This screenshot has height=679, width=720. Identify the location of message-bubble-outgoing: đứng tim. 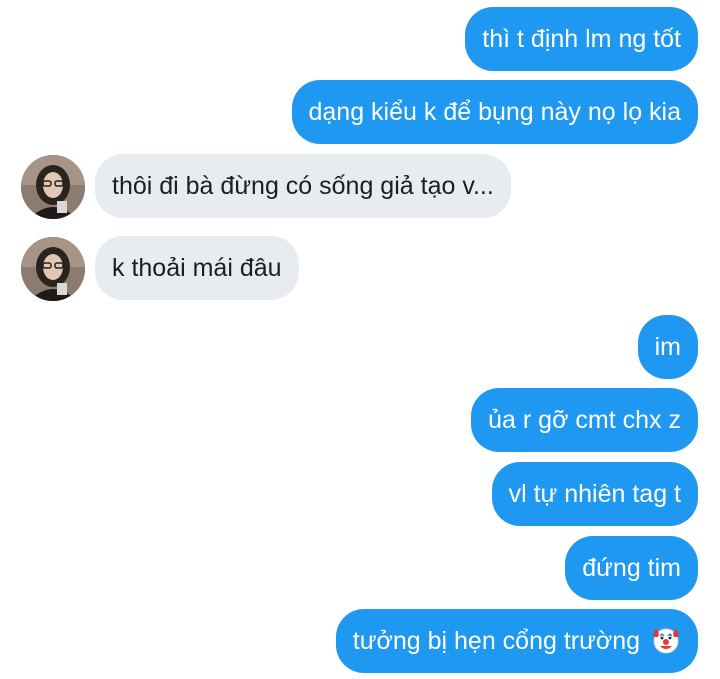
(631, 568).